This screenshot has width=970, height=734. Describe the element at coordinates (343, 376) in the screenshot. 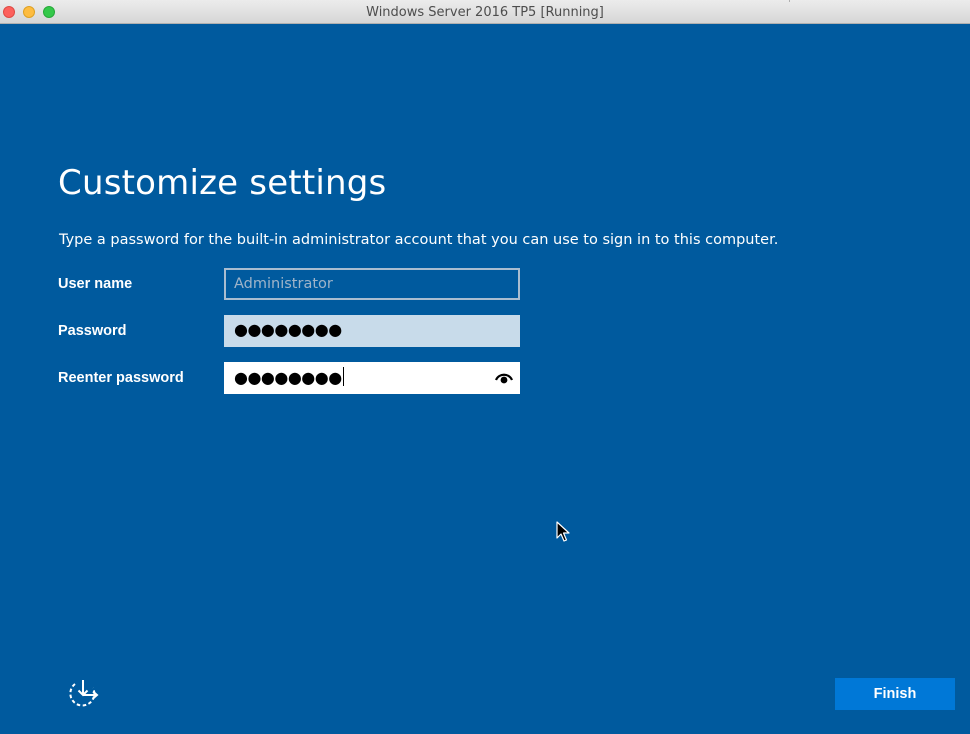

I see `text-caret` at that location.